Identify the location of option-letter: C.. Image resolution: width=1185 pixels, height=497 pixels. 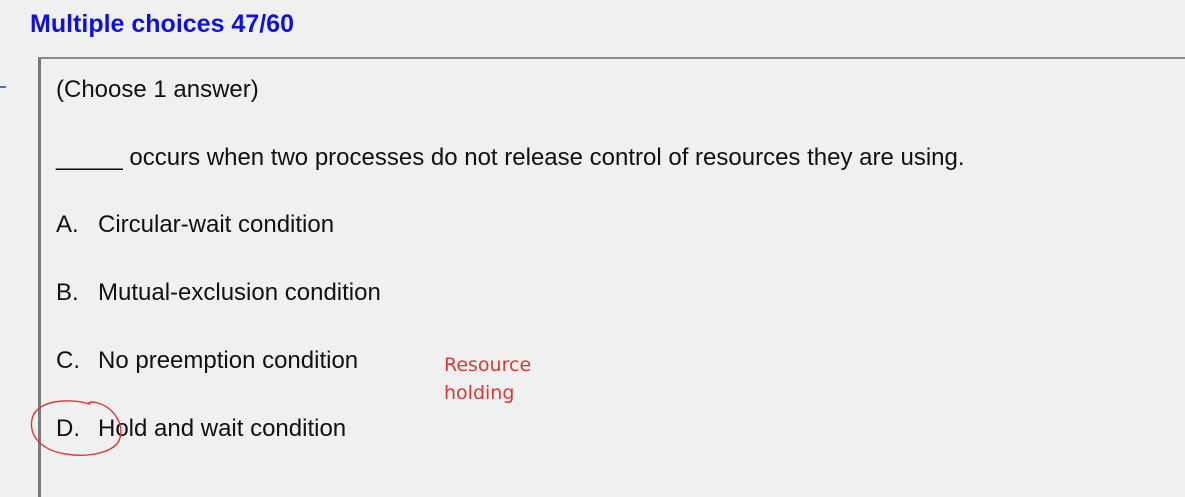
(68, 360).